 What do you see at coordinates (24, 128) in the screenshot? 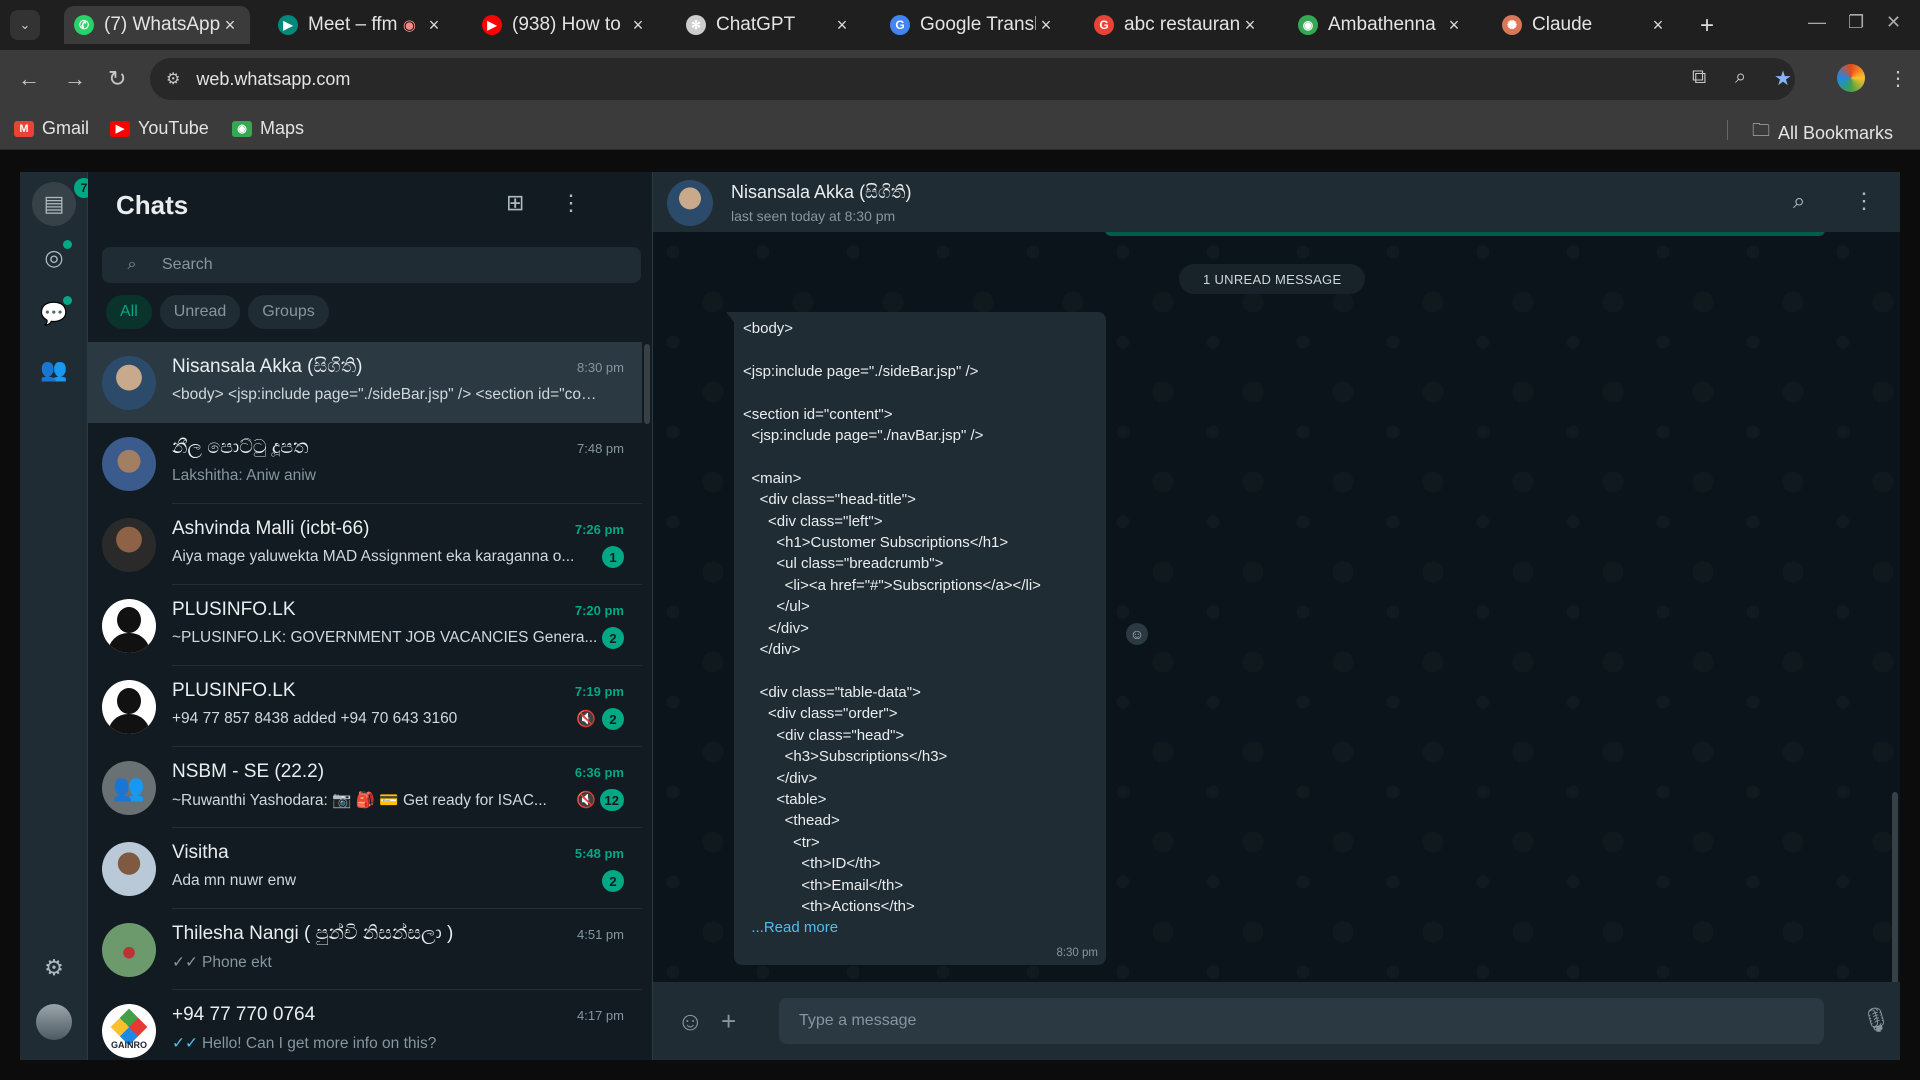
I see `gmail-icon: M` at bounding box center [24, 128].